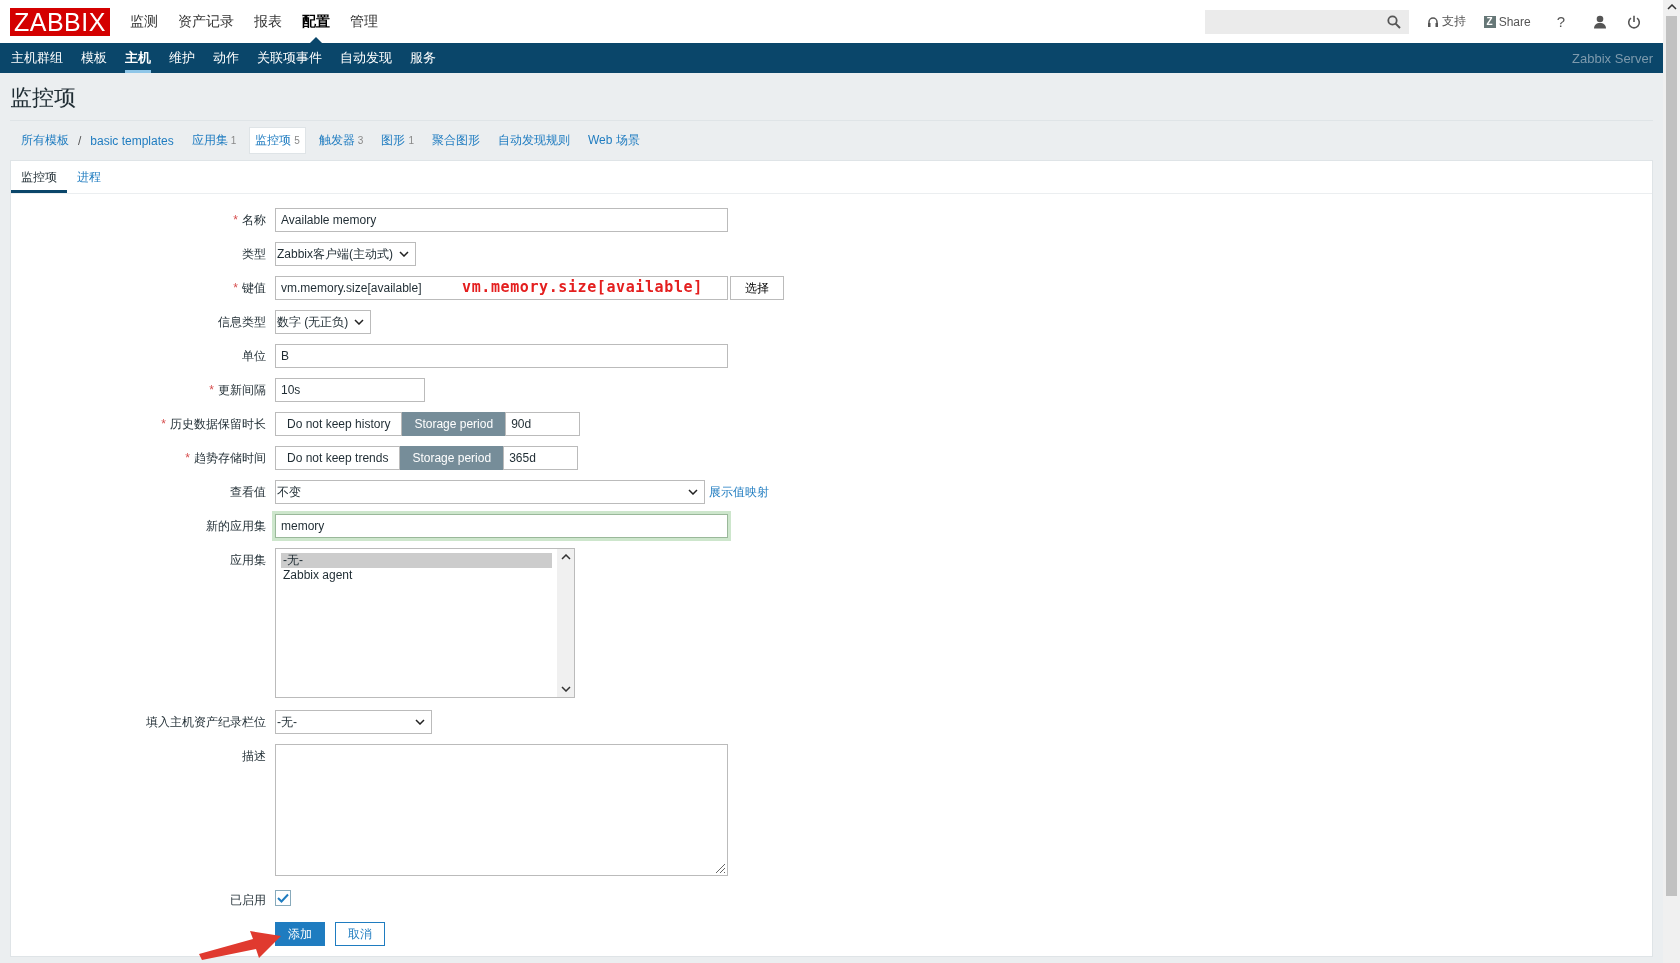 The height and width of the screenshot is (963, 1680). Describe the element at coordinates (1612, 58) in the screenshot. I see `server-name: Zabbix Server` at that location.